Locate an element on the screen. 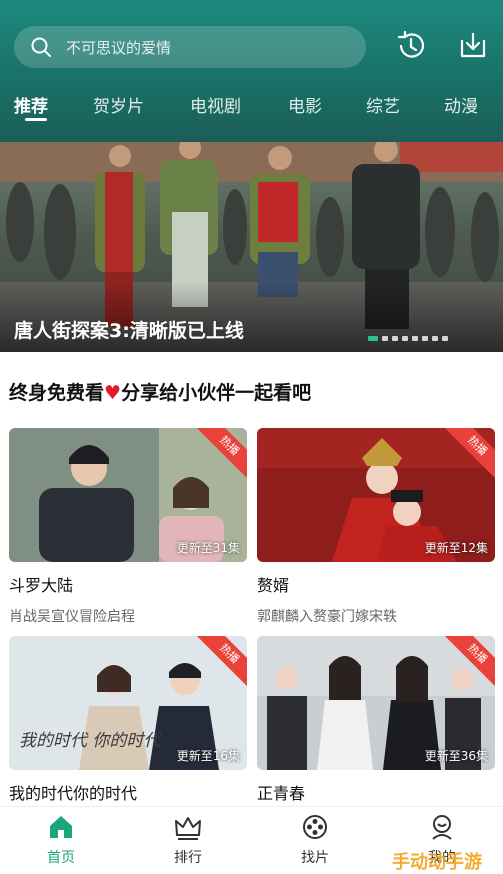 The width and height of the screenshot is (503, 874). user-icon is located at coordinates (442, 827).